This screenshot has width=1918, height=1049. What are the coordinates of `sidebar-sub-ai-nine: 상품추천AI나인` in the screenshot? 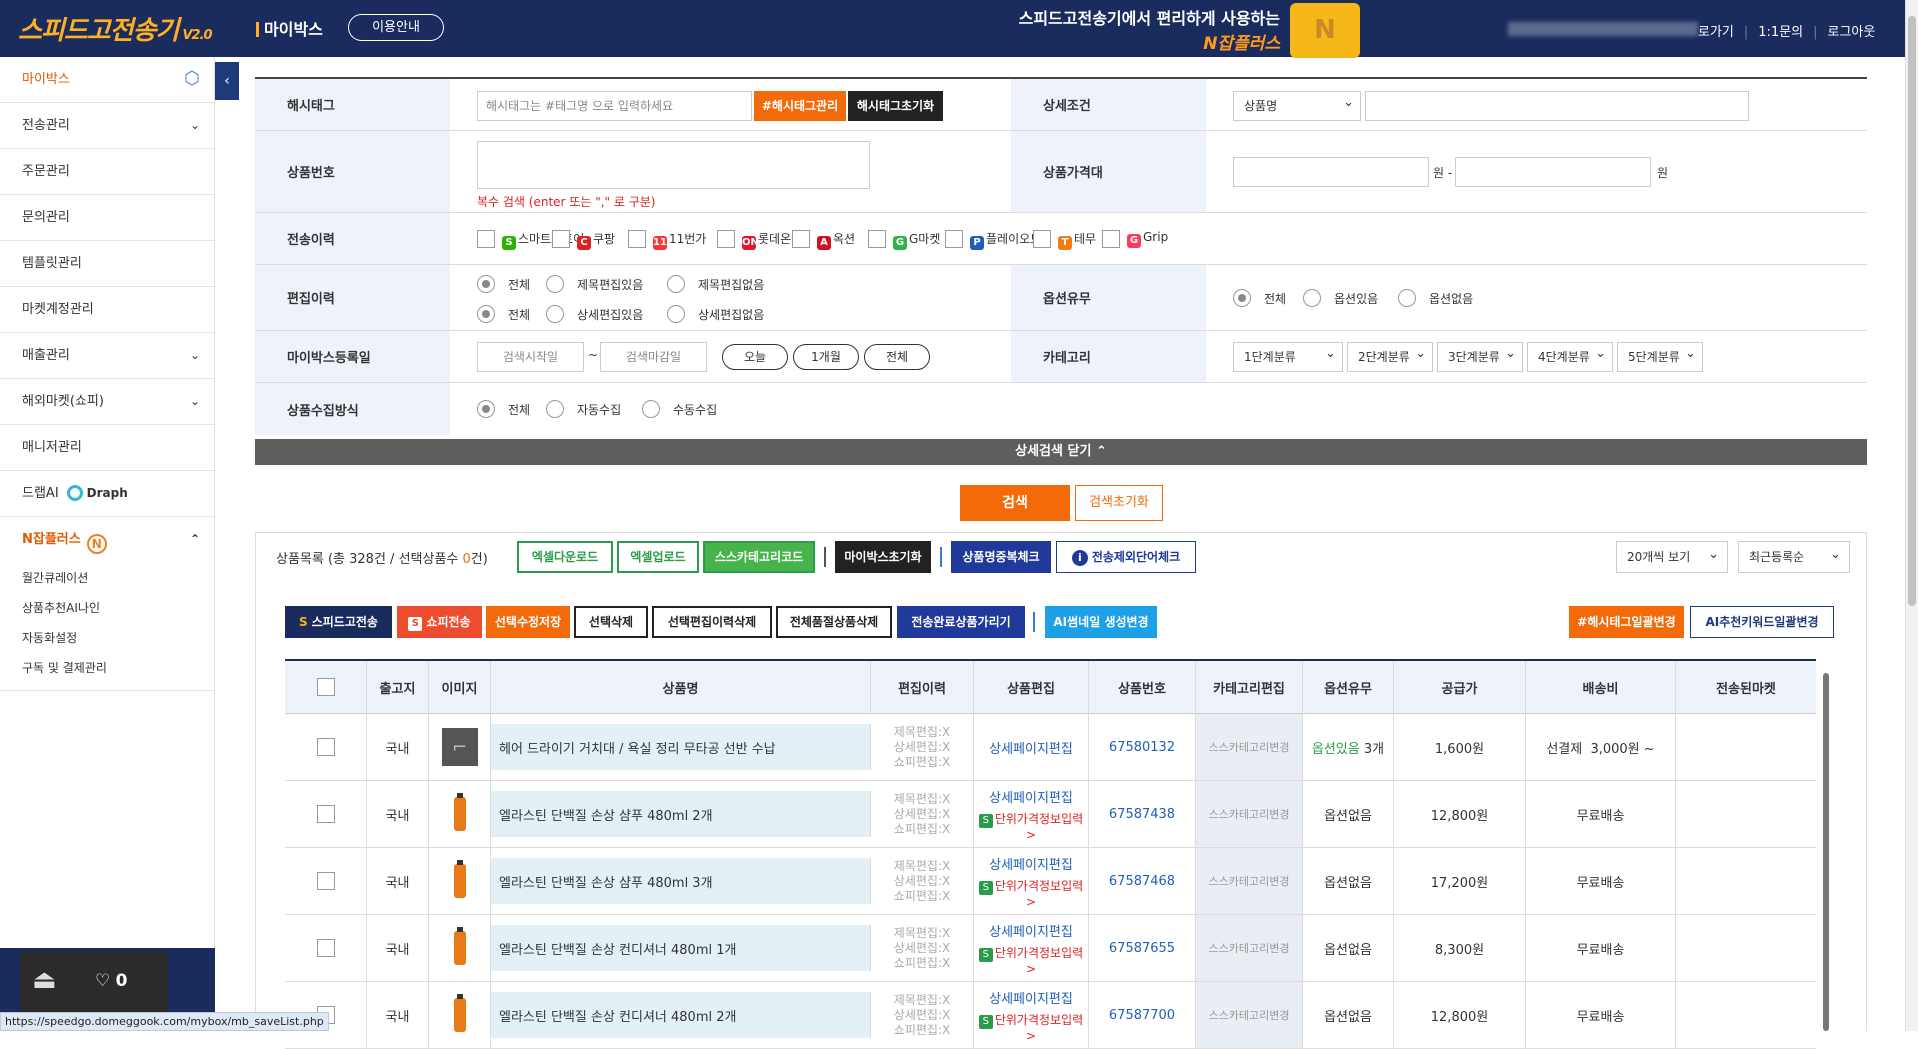 It's located at (107, 608).